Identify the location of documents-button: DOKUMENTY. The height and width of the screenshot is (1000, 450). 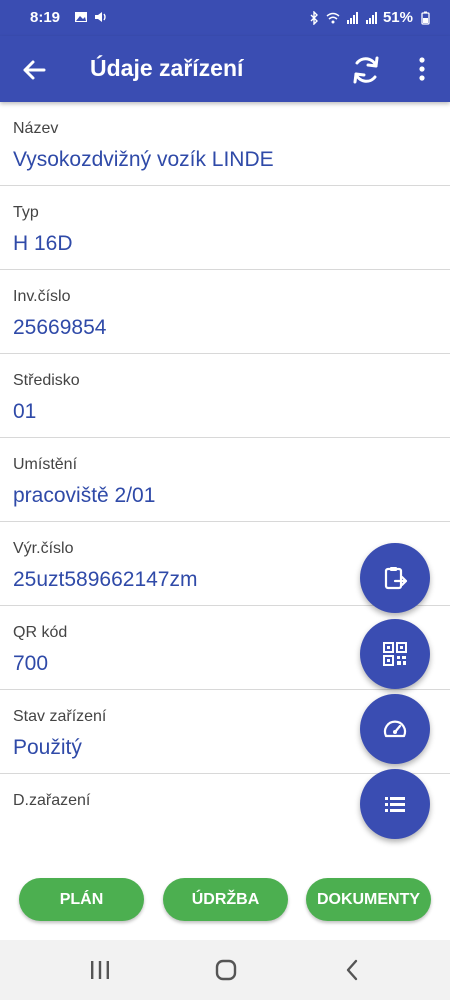
(368, 899).